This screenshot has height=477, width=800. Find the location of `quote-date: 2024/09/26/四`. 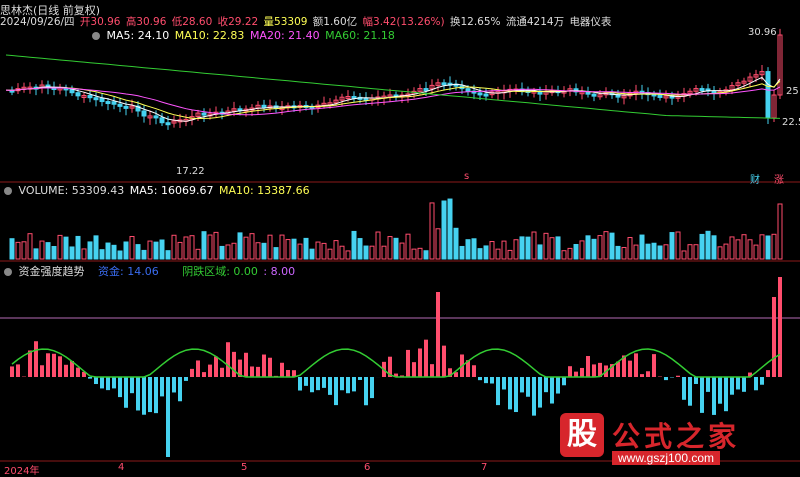

quote-date: 2024/09/26/四 is located at coordinates (37, 21).